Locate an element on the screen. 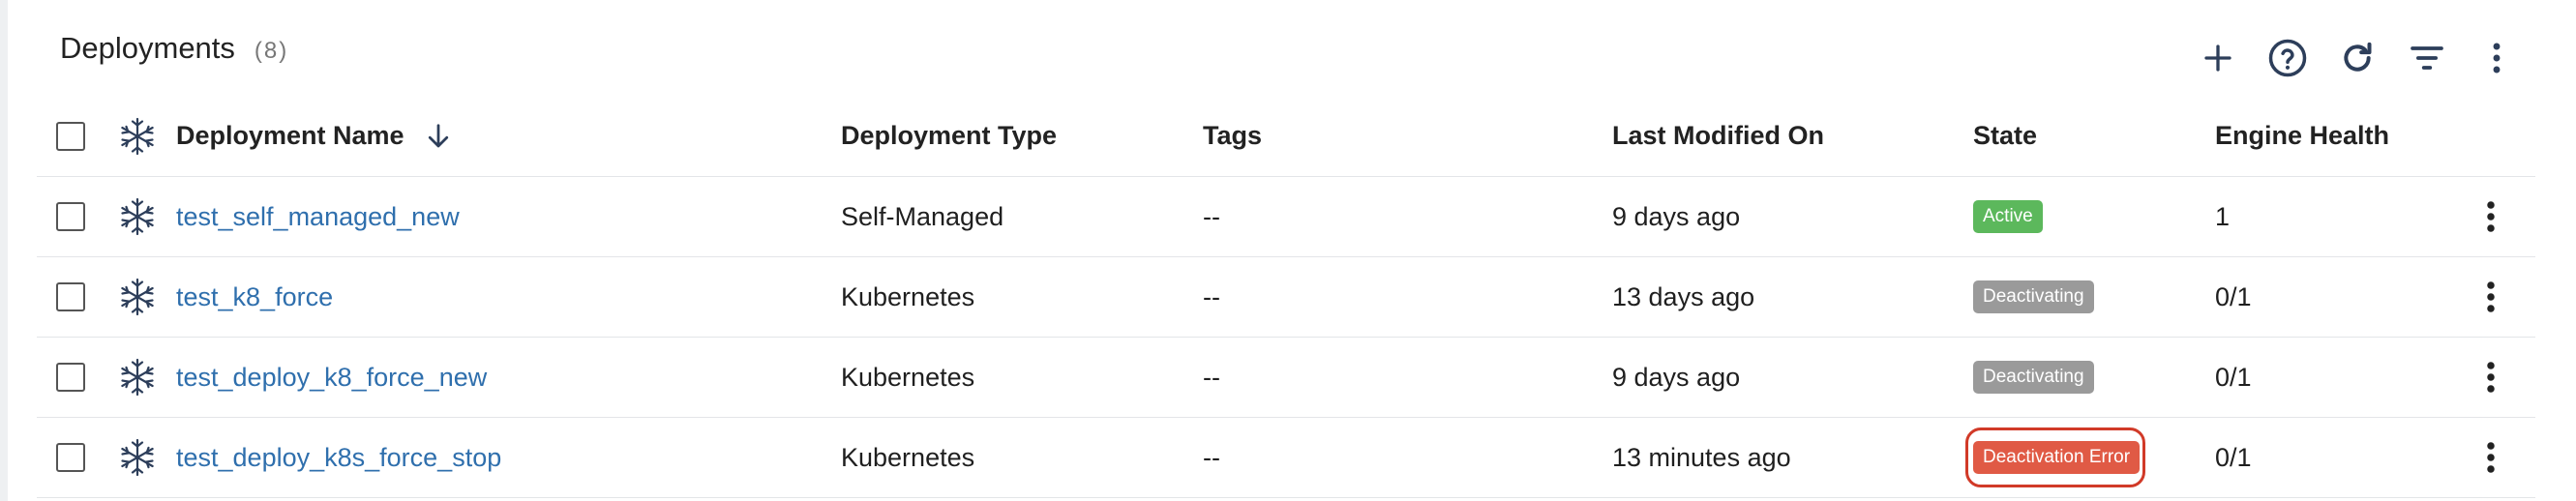 Image resolution: width=2576 pixels, height=501 pixels. column-header-modified: Last Modified On is located at coordinates (1718, 136).